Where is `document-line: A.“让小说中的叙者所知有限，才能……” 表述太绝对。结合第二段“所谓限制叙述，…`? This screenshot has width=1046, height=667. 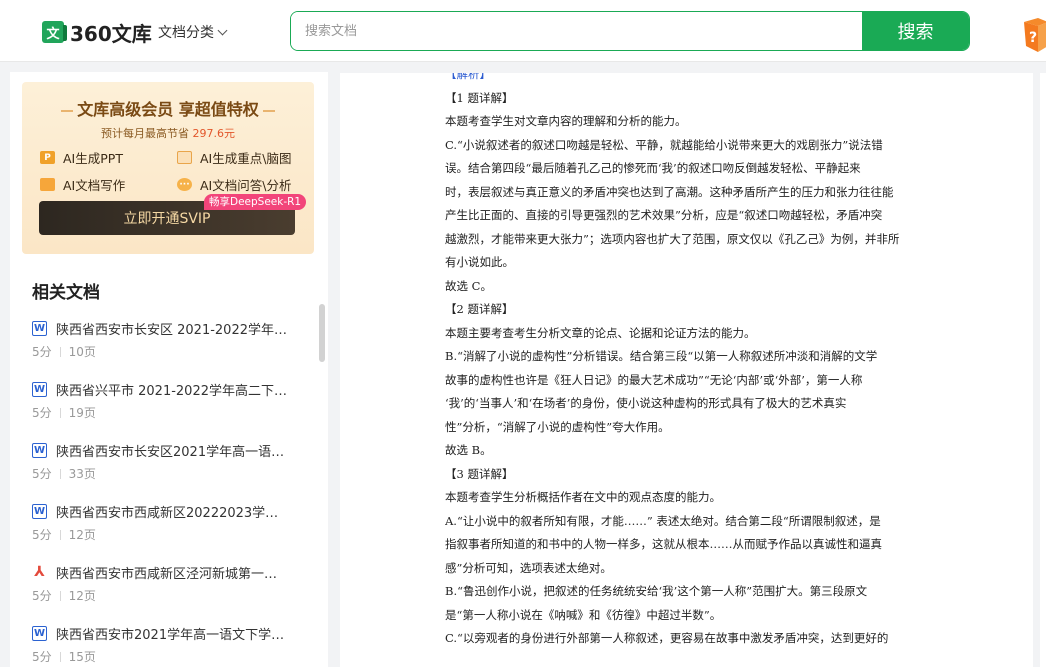
document-line: A.“让小说中的叙者所知有限，才能……” 表述太绝对。结合第二段“所谓限制叙述，… is located at coordinates (663, 520).